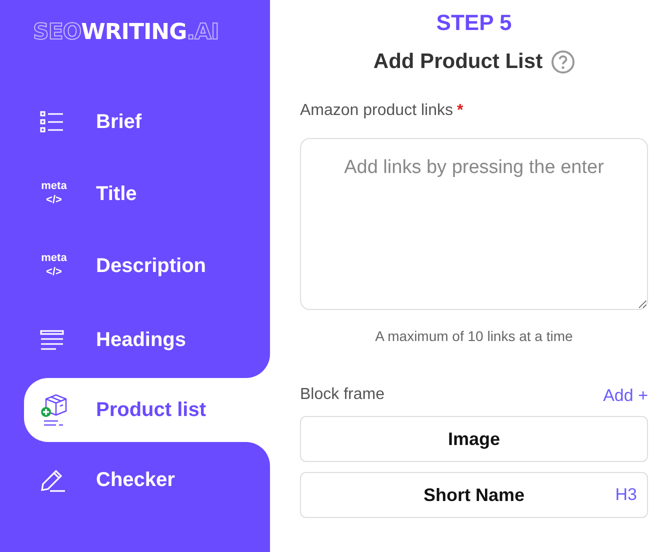 The height and width of the screenshot is (552, 664). What do you see at coordinates (135, 266) in the screenshot?
I see `nav-item: meta </> Description` at bounding box center [135, 266].